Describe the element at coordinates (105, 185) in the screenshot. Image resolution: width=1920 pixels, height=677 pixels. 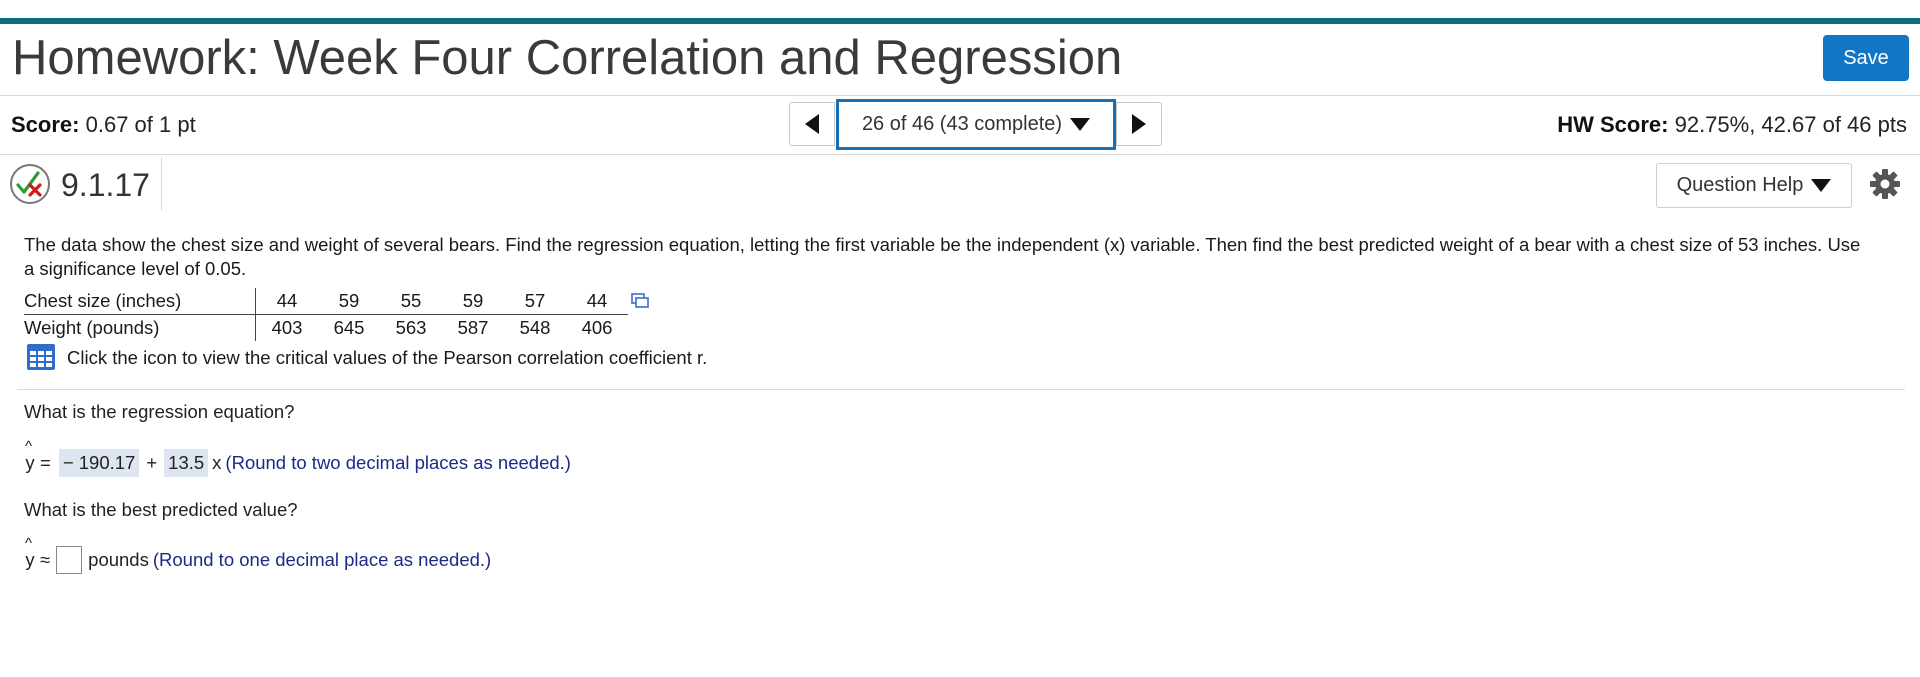
I see `question-number: 9.1.17` at that location.